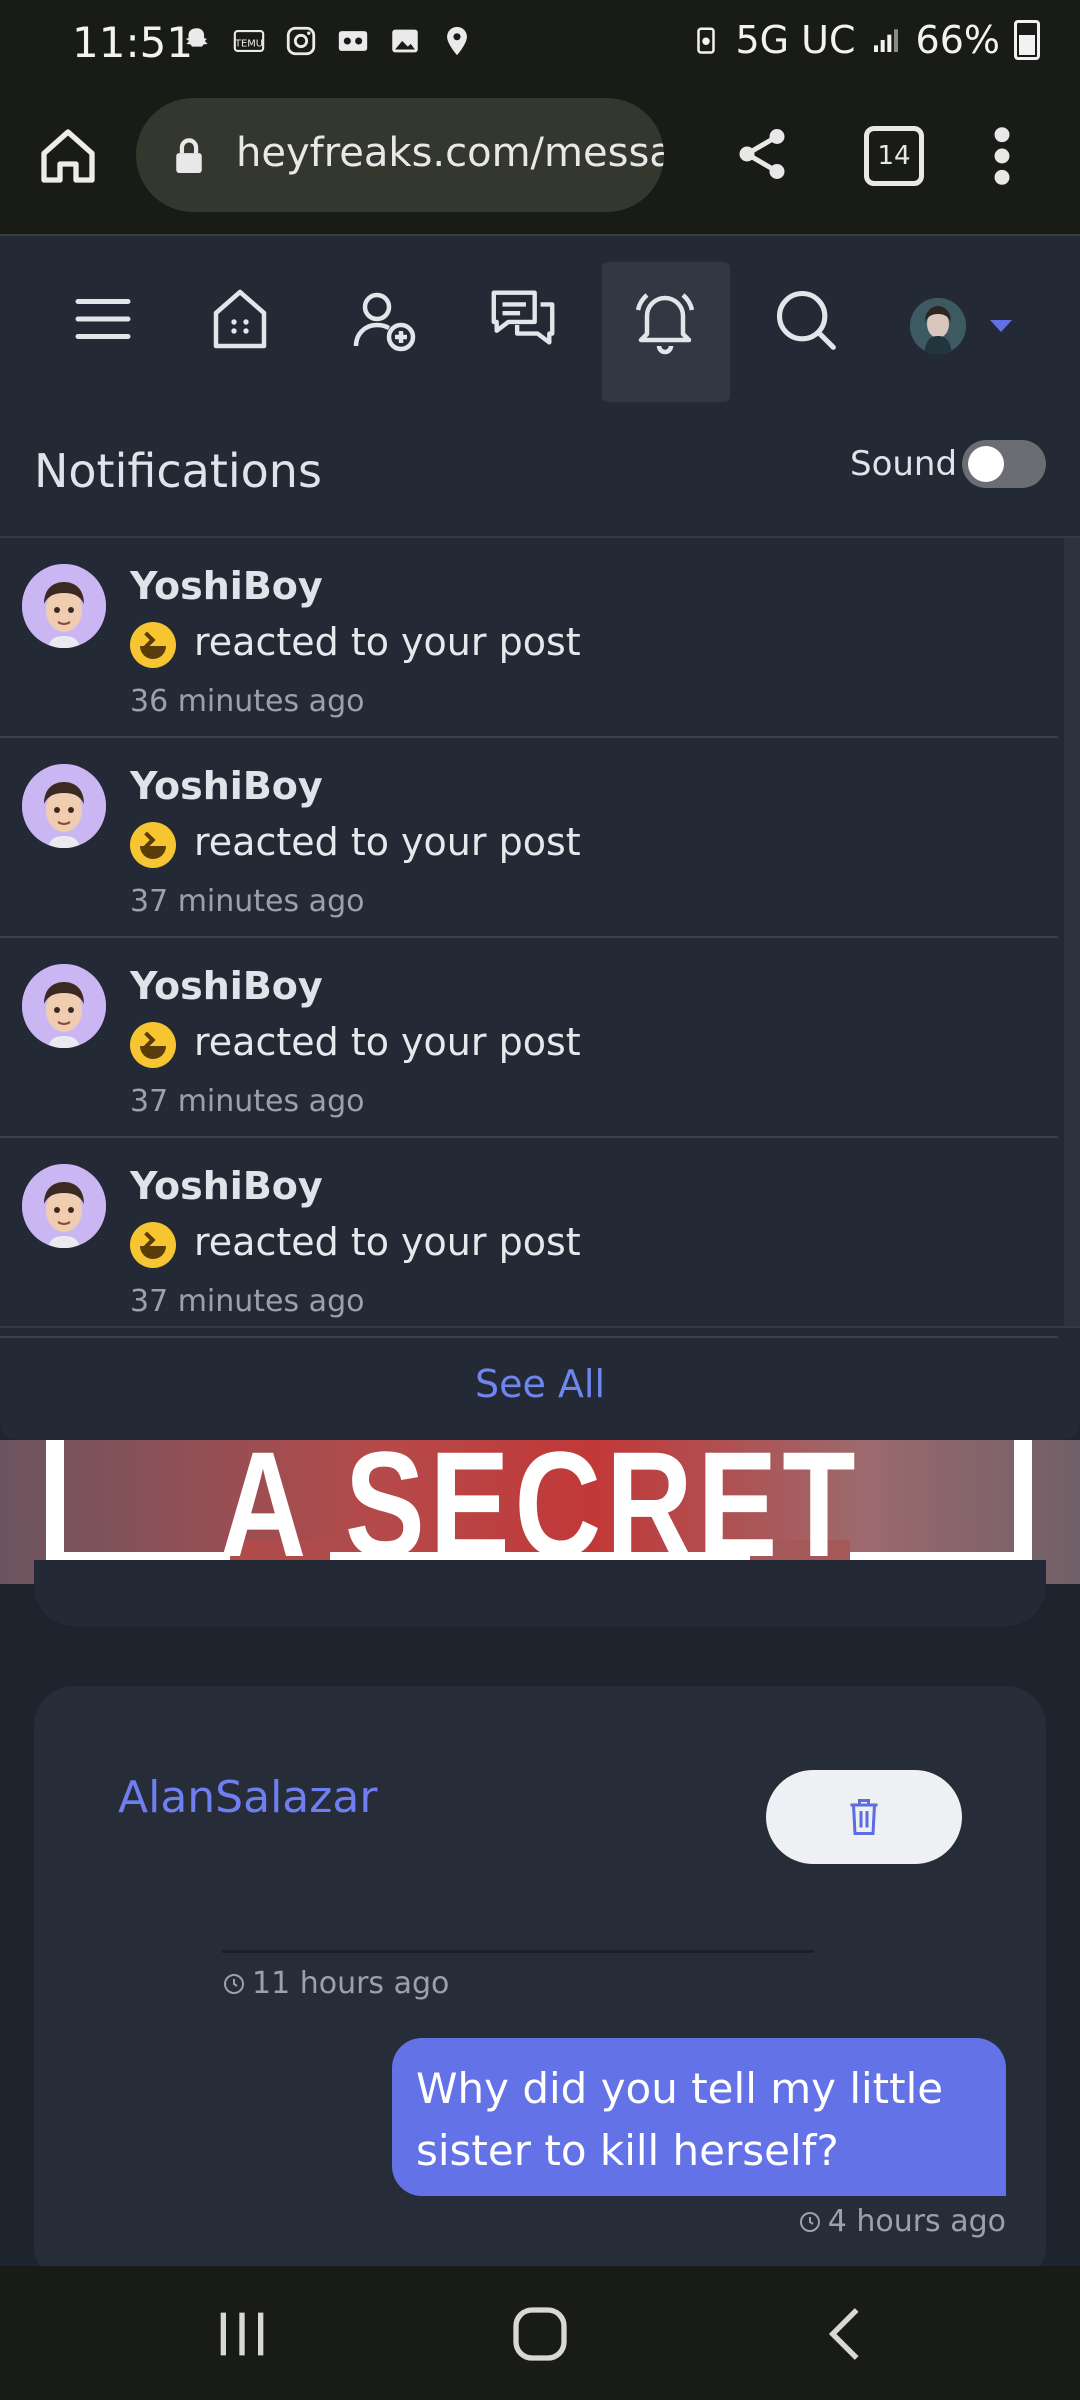  What do you see at coordinates (248, 44) in the screenshot?
I see `svg-text: TEMU` at bounding box center [248, 44].